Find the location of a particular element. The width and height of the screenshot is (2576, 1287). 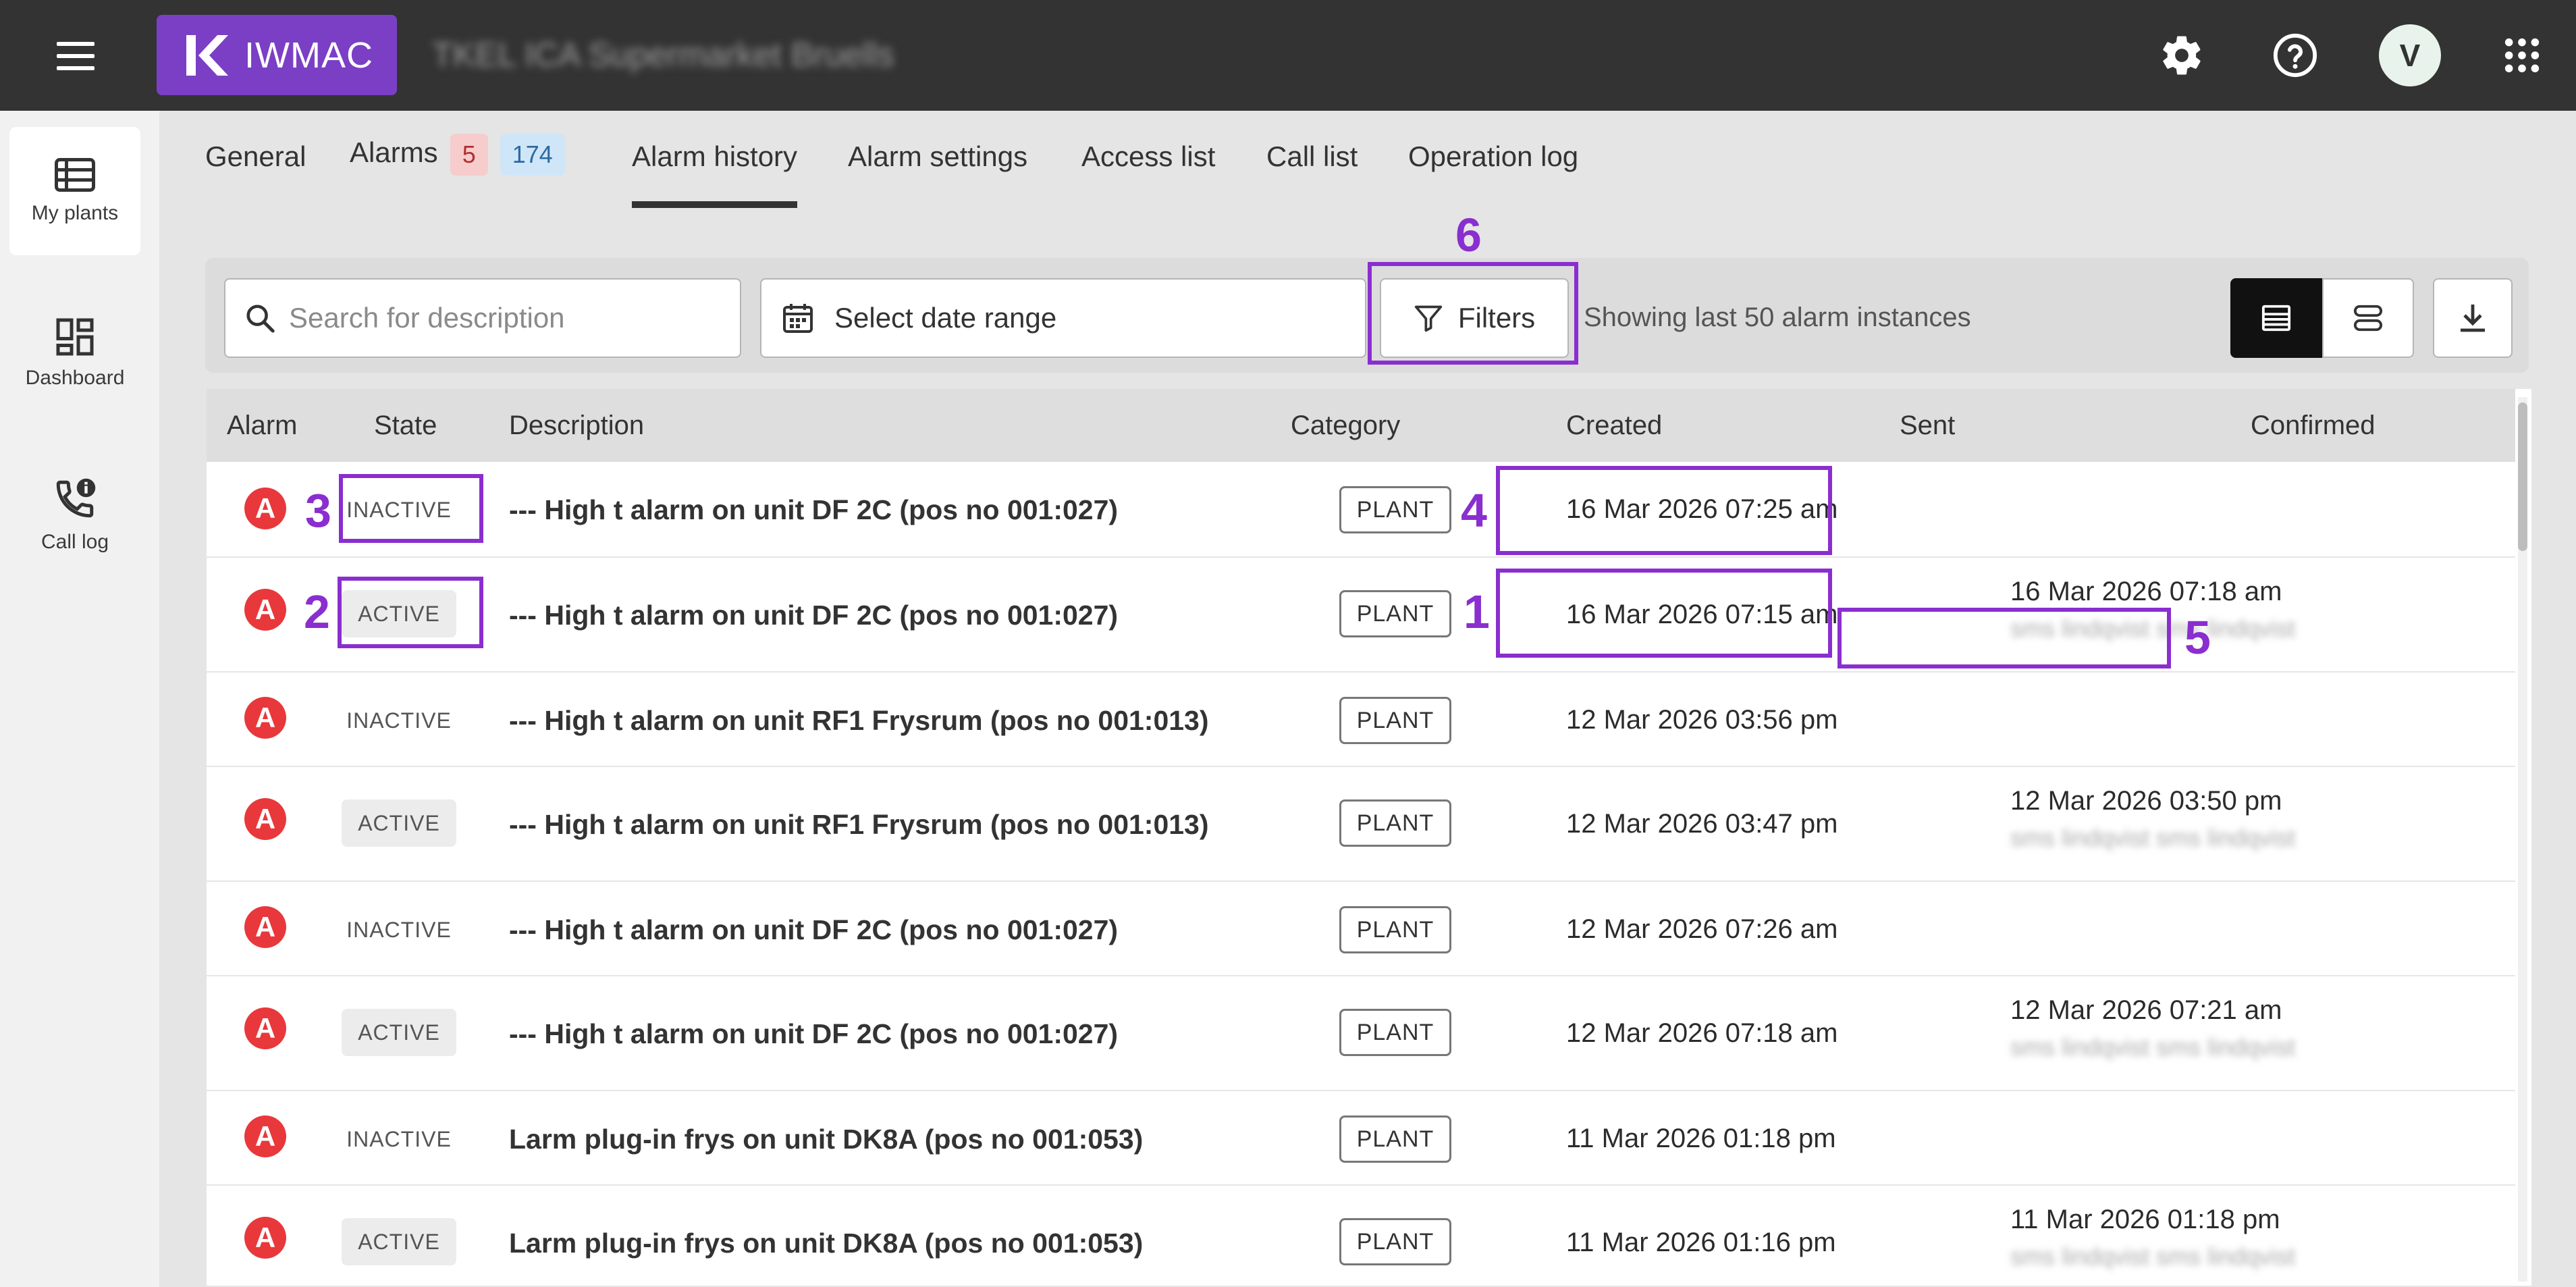

sidebar-item-label: Call log is located at coordinates (75, 542).